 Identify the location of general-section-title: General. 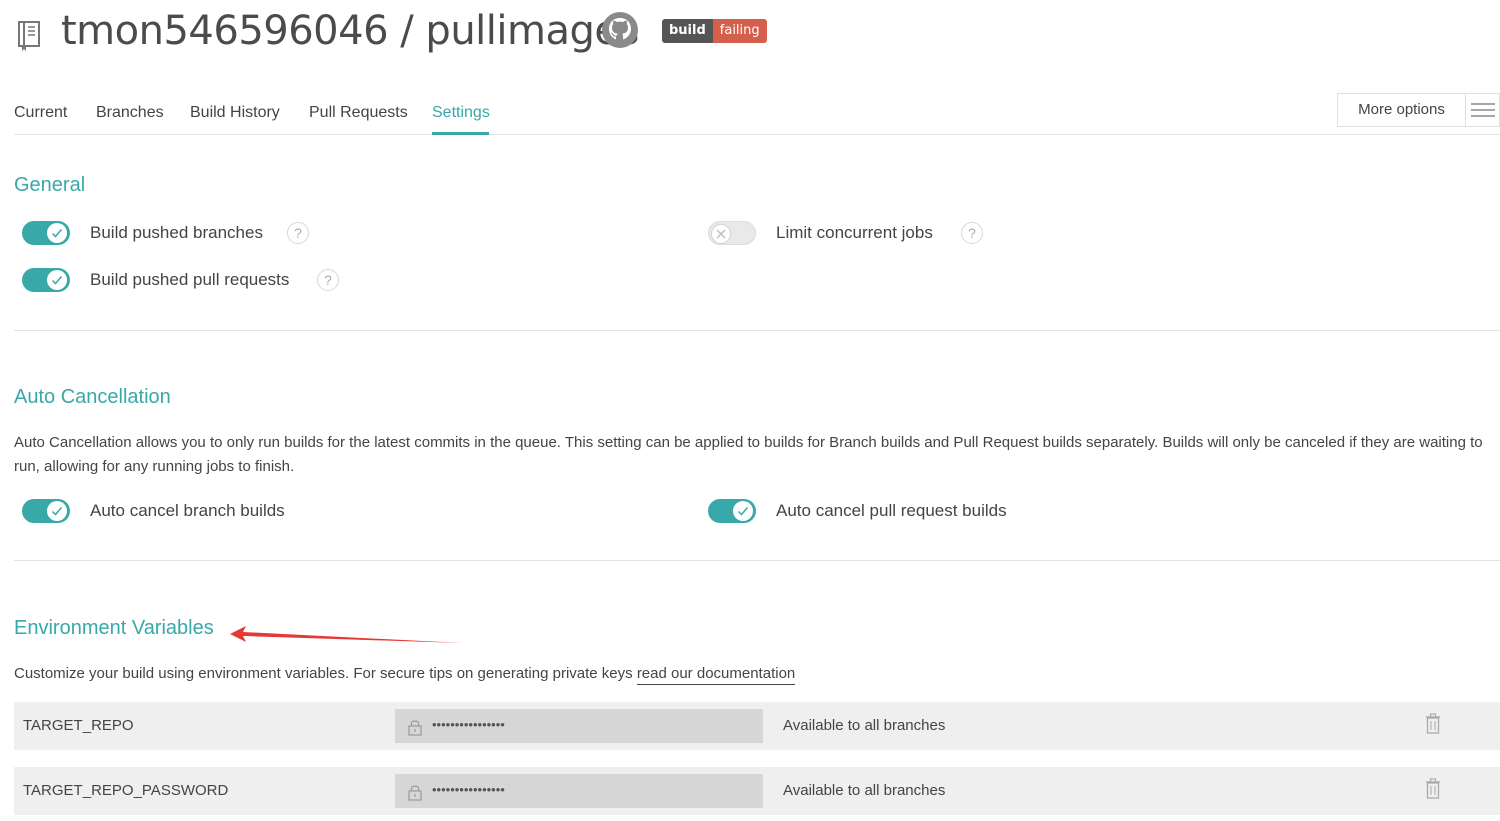
(50, 185).